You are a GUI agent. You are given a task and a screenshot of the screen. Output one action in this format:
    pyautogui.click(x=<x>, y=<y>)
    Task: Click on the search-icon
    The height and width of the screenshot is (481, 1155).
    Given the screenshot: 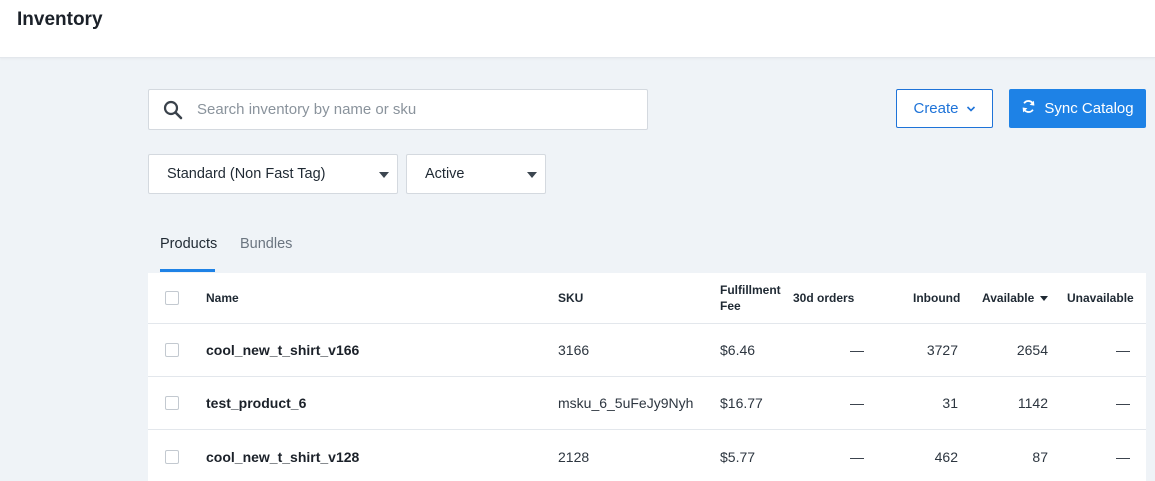 What is the action you would take?
    pyautogui.click(x=173, y=110)
    